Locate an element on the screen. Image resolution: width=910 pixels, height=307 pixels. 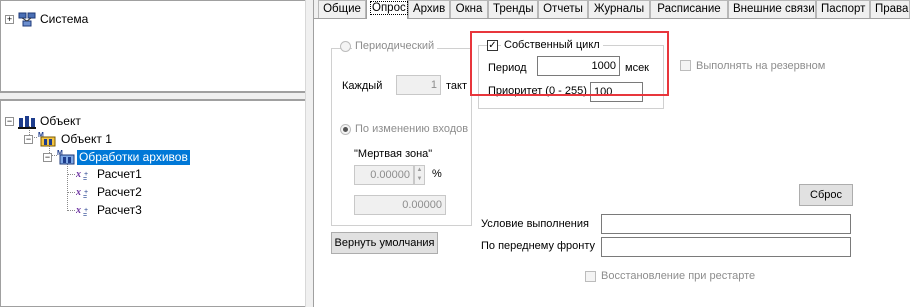
by-change-label: По изменению входов is located at coordinates (412, 129).